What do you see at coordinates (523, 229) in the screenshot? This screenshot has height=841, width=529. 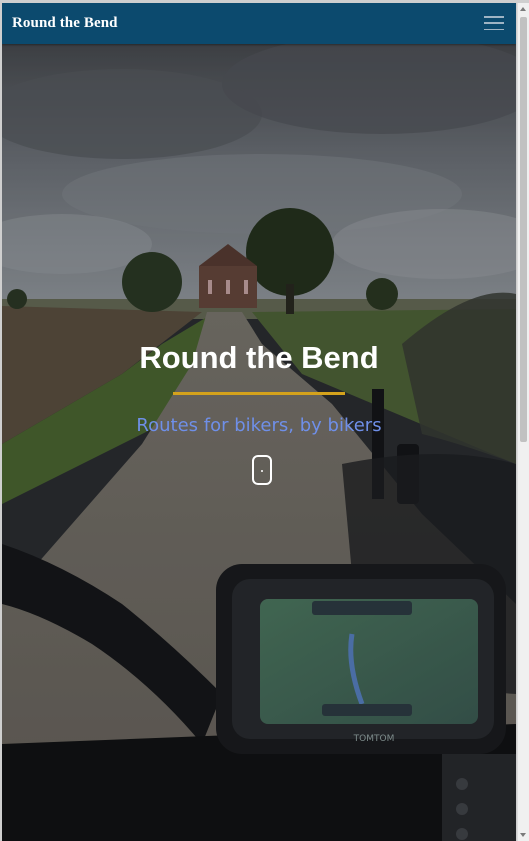 I see `scrollbar-thumb` at bounding box center [523, 229].